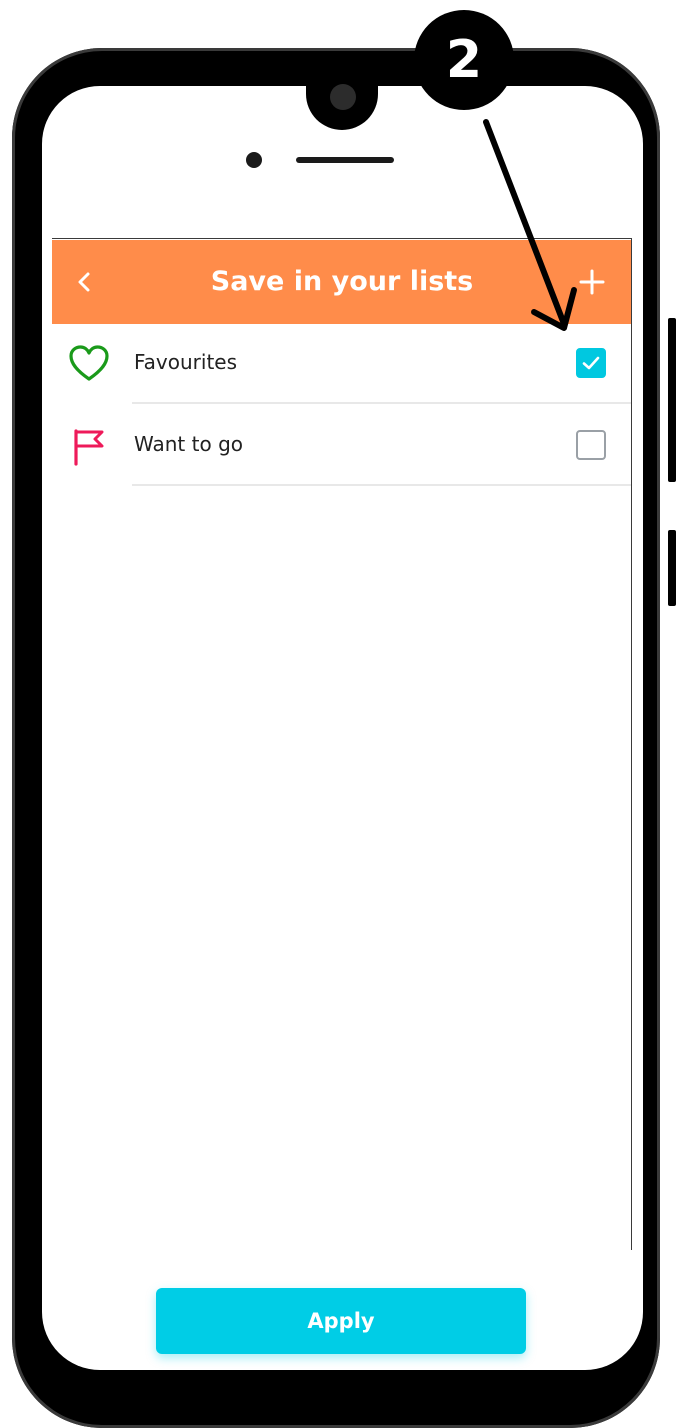 This screenshot has width=680, height=1428. I want to click on list-item-label: Favourites, so click(186, 362).